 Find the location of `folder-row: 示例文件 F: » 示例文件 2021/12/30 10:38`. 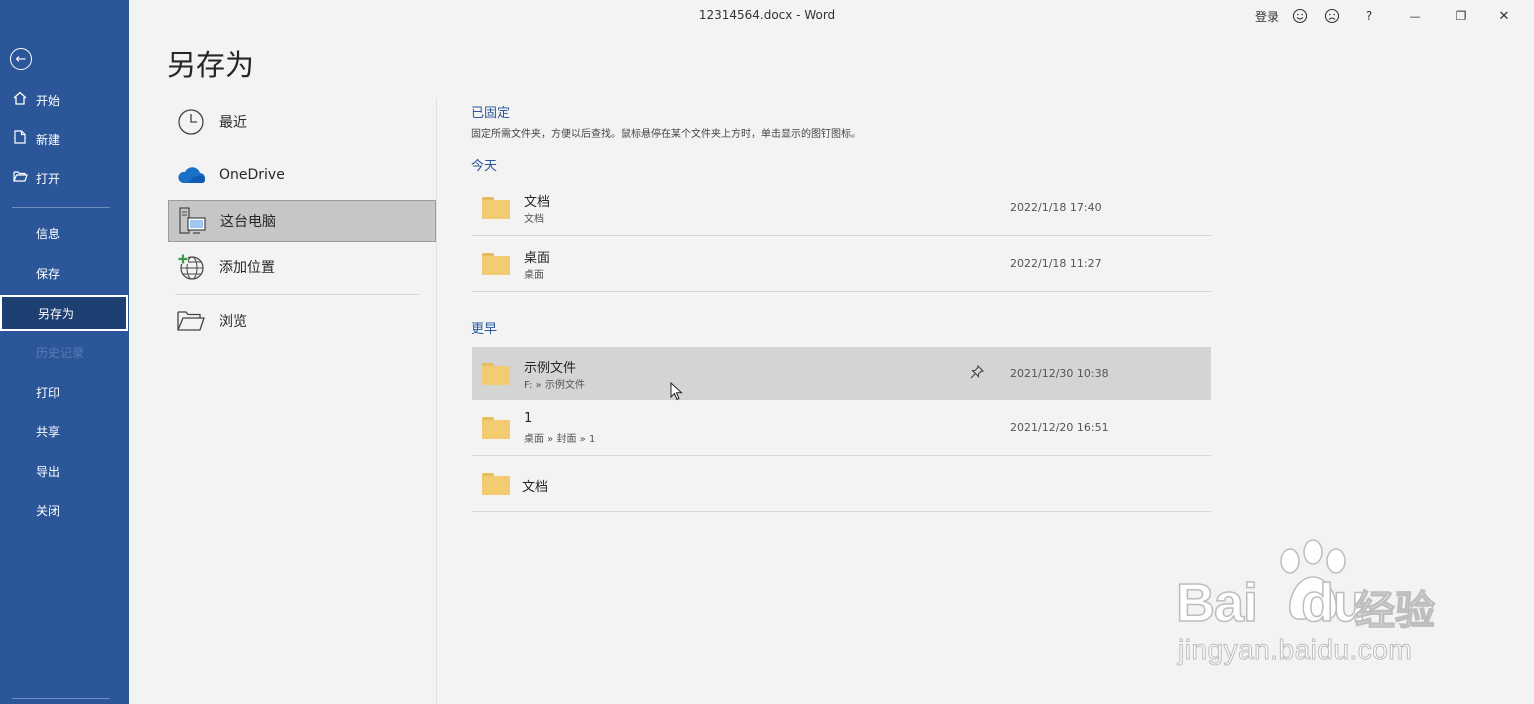

folder-row: 示例文件 F: » 示例文件 2021/12/30 10:38 is located at coordinates (841, 373).